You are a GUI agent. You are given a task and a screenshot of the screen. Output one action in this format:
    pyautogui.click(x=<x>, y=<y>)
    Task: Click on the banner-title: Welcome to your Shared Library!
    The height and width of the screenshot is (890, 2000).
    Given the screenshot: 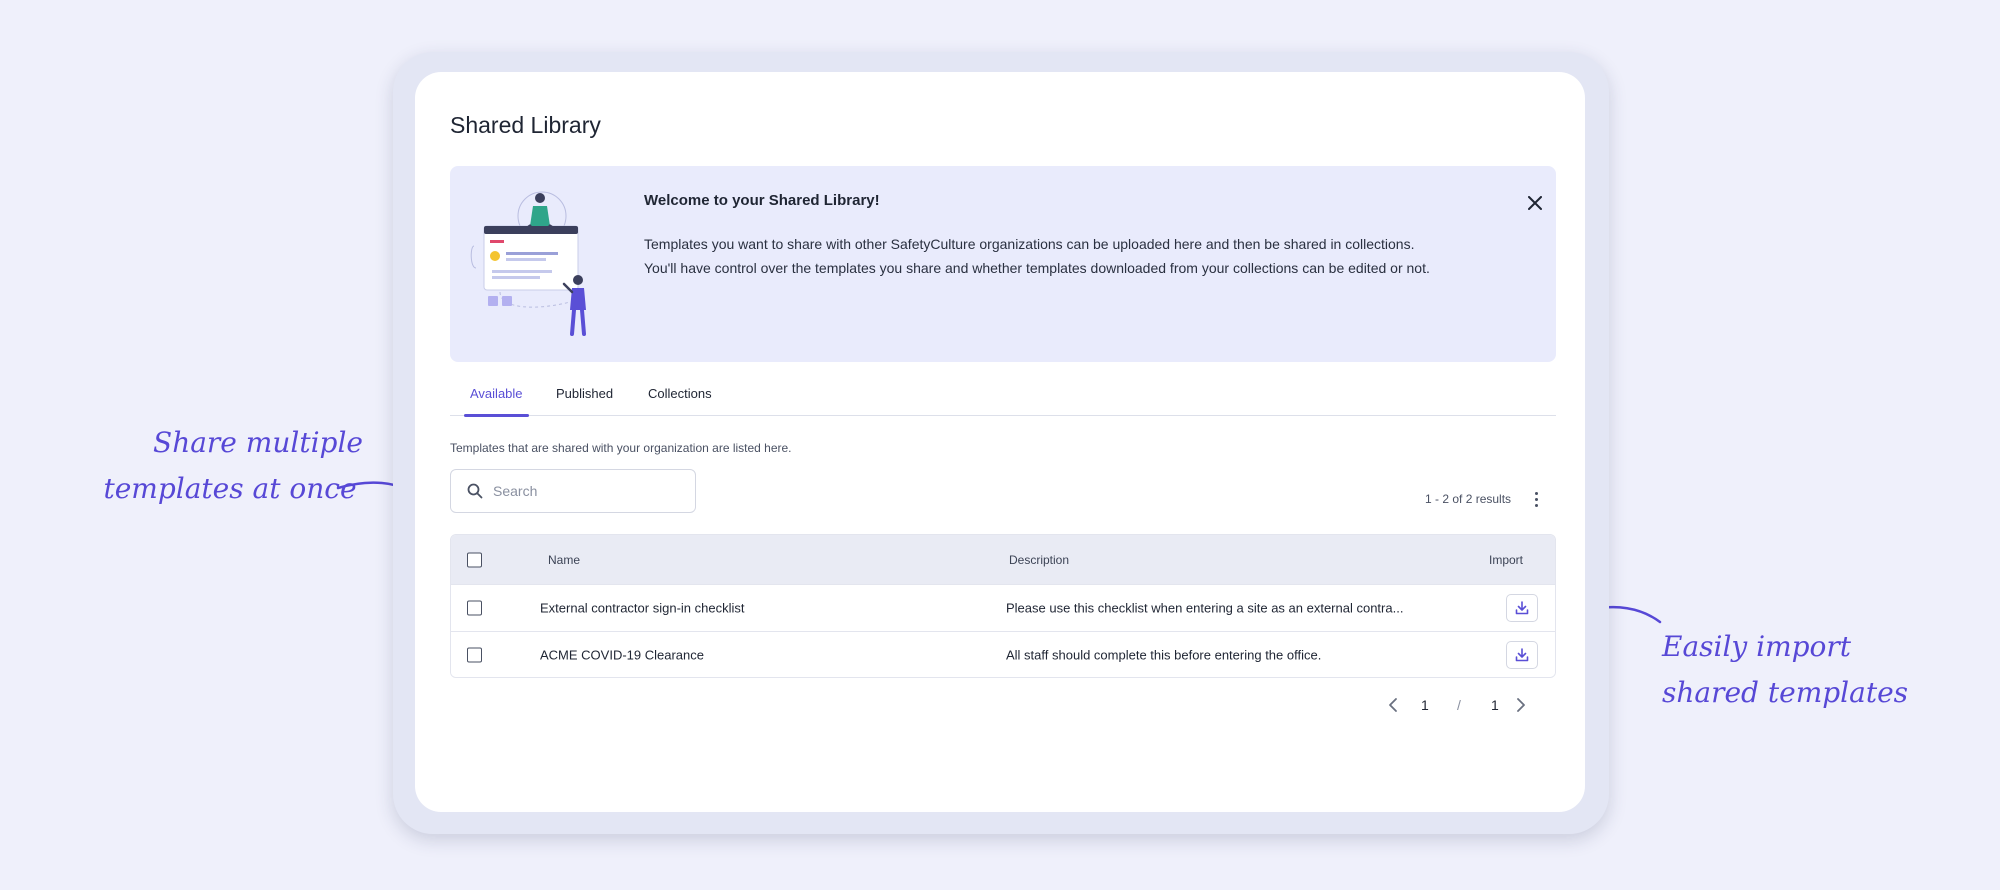 What is the action you would take?
    pyautogui.click(x=762, y=200)
    